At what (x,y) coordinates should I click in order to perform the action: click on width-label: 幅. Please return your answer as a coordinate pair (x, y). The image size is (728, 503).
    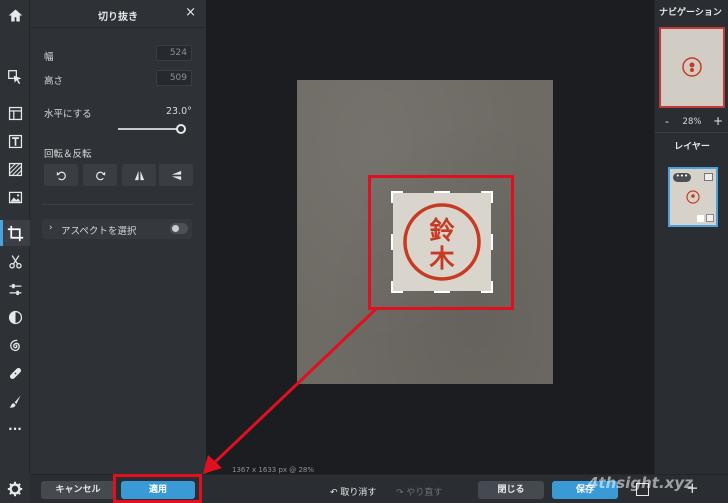
    Looking at the image, I should click on (49, 57).